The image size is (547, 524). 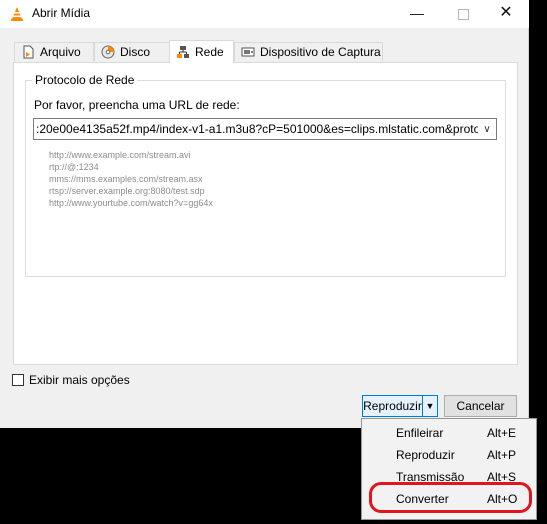 I want to click on maximize-icon, so click(x=463, y=14).